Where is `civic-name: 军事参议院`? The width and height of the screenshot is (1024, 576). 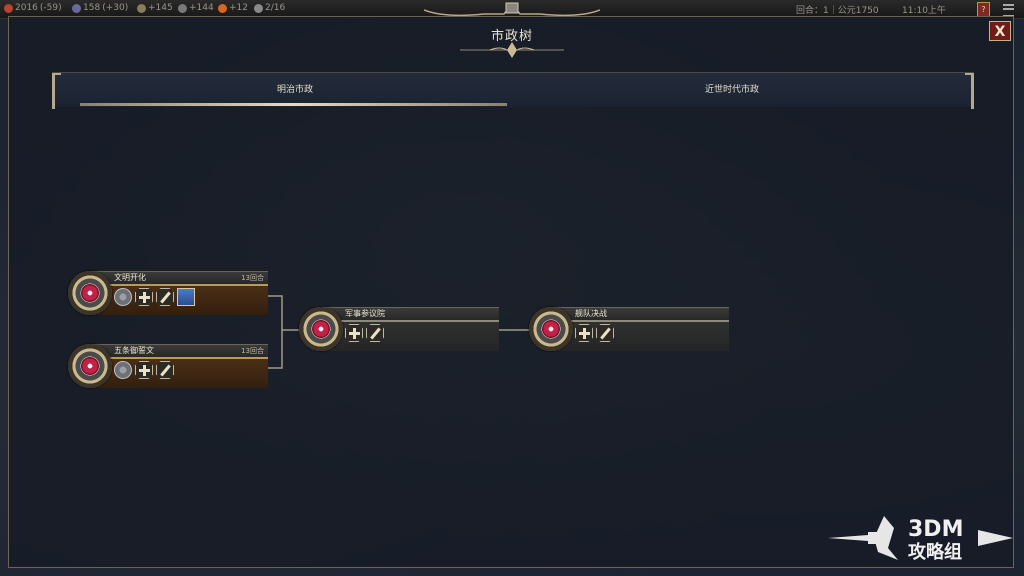 civic-name: 军事参议院 is located at coordinates (365, 313).